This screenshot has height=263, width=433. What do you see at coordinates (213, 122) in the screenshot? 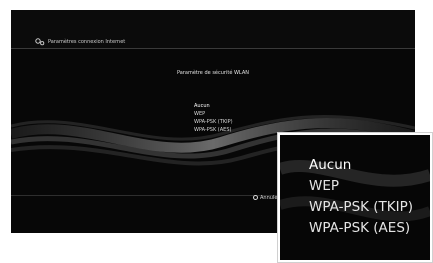
I see `option-wpa-psk-tkip: WPA-PSK (TKIP)` at bounding box center [213, 122].